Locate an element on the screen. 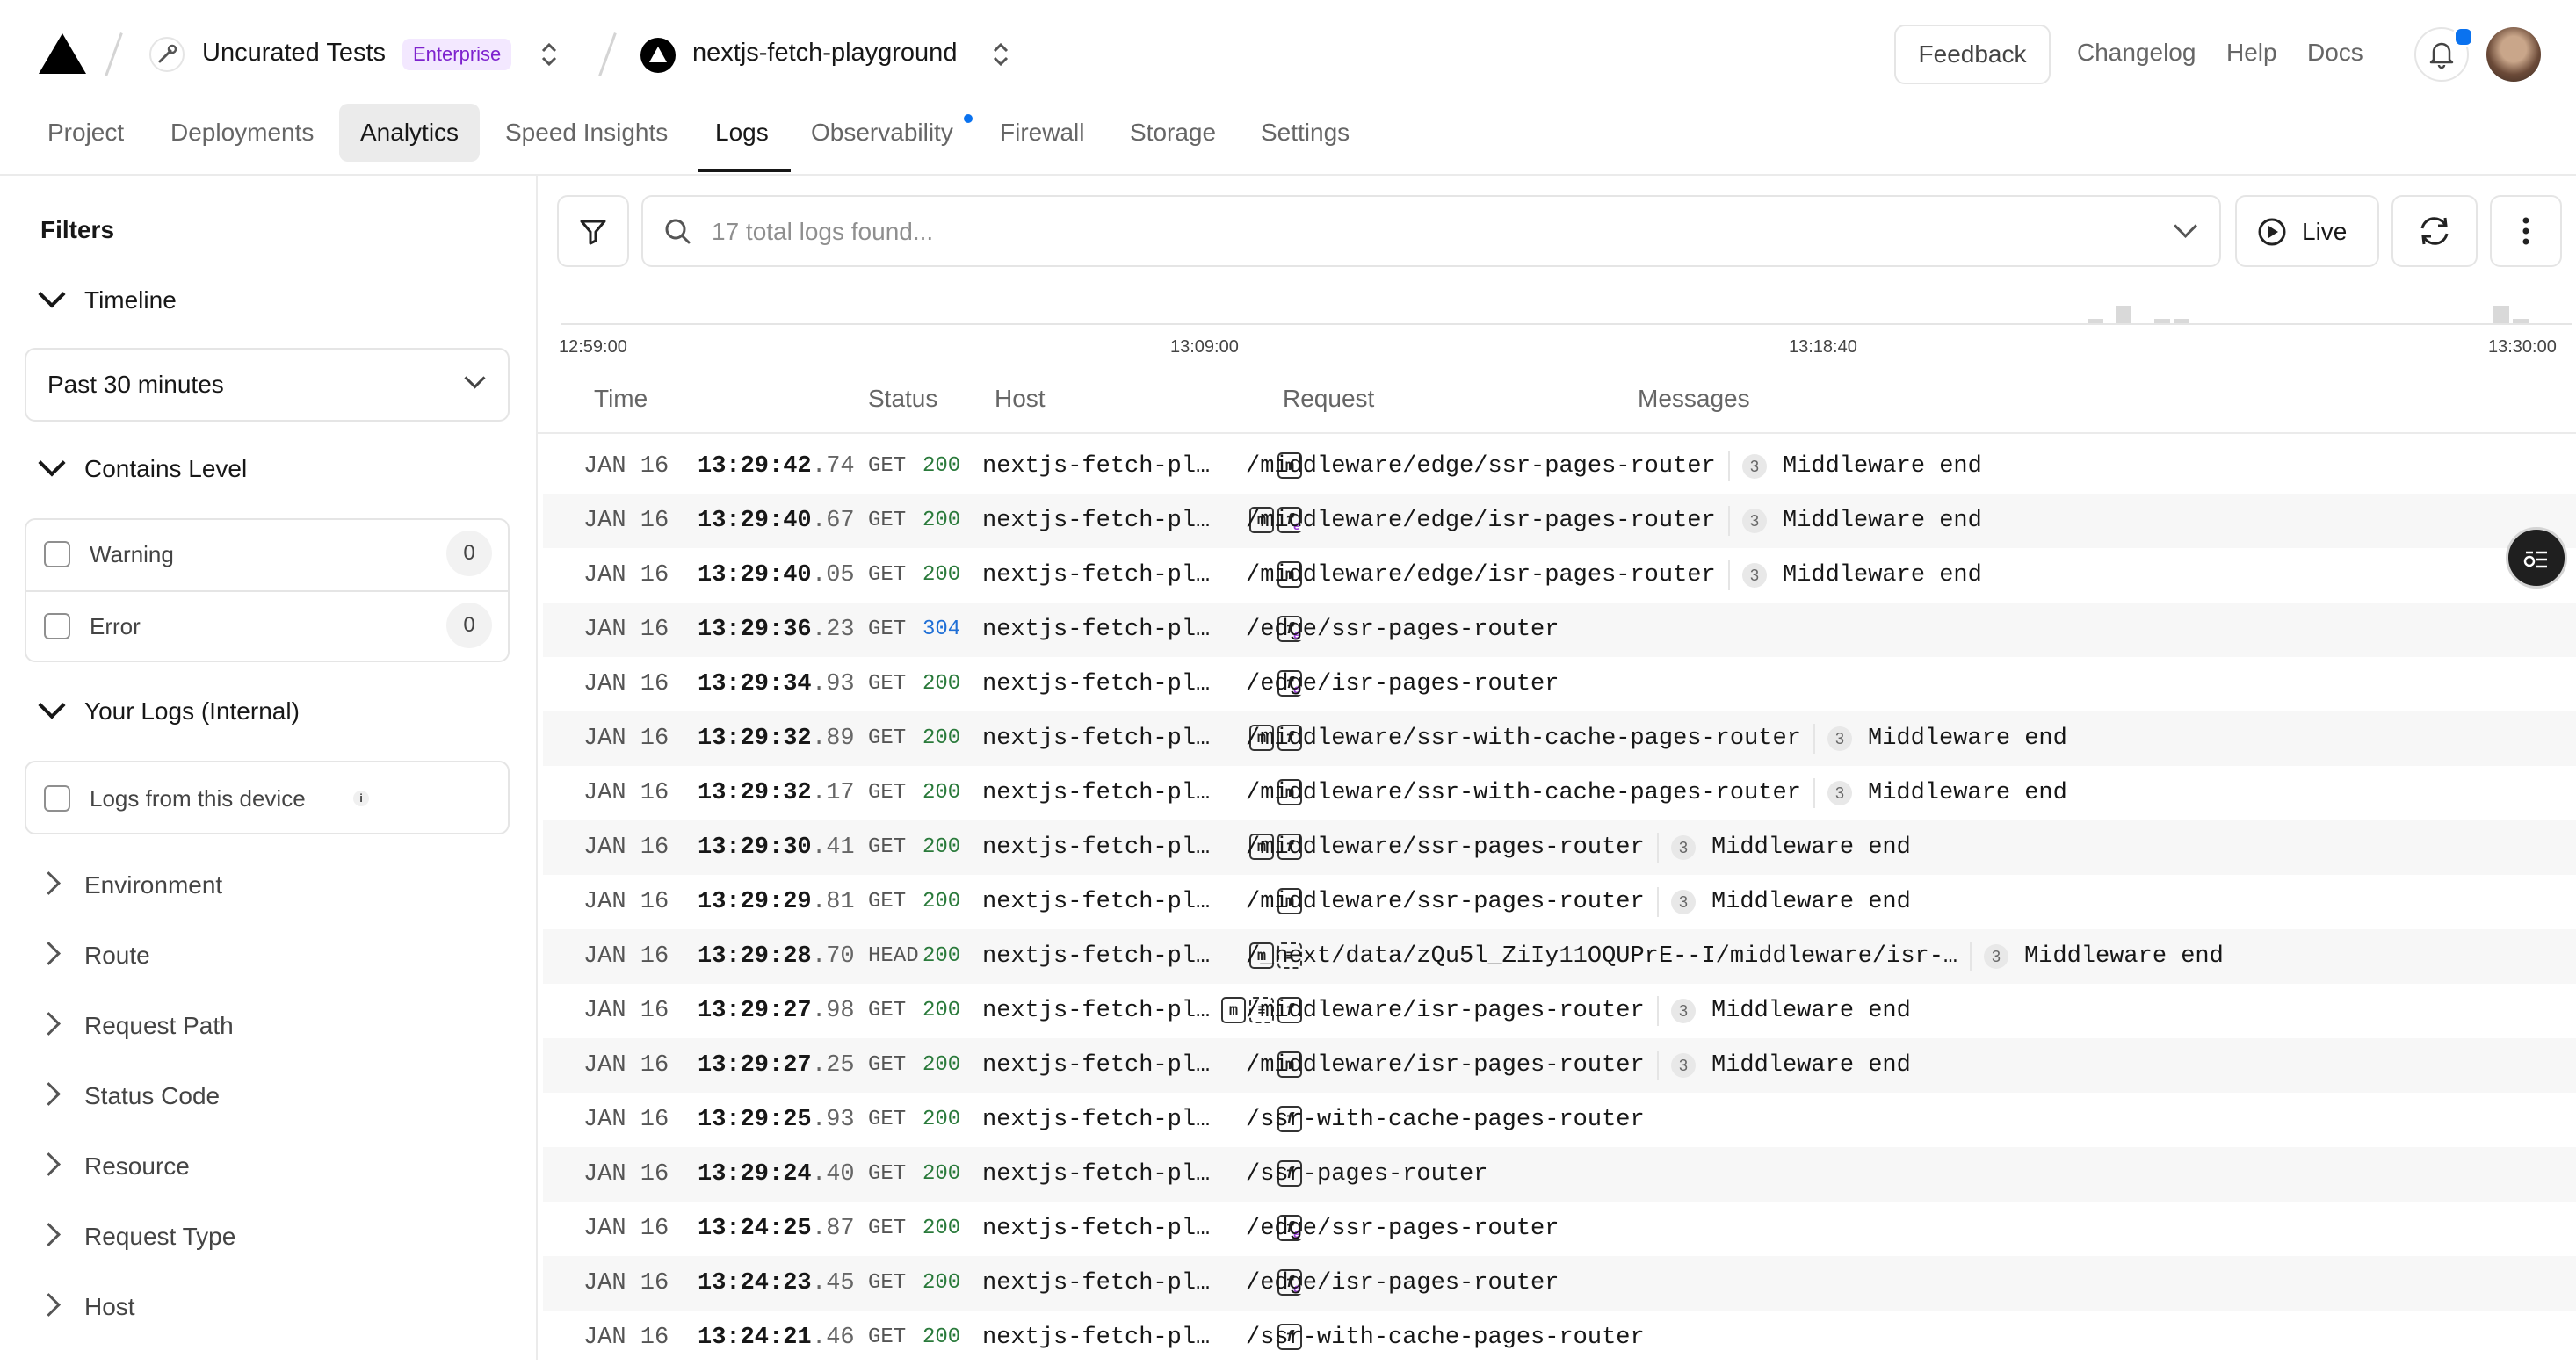 The height and width of the screenshot is (1365, 2576). warning-checkbox is located at coordinates (57, 554).